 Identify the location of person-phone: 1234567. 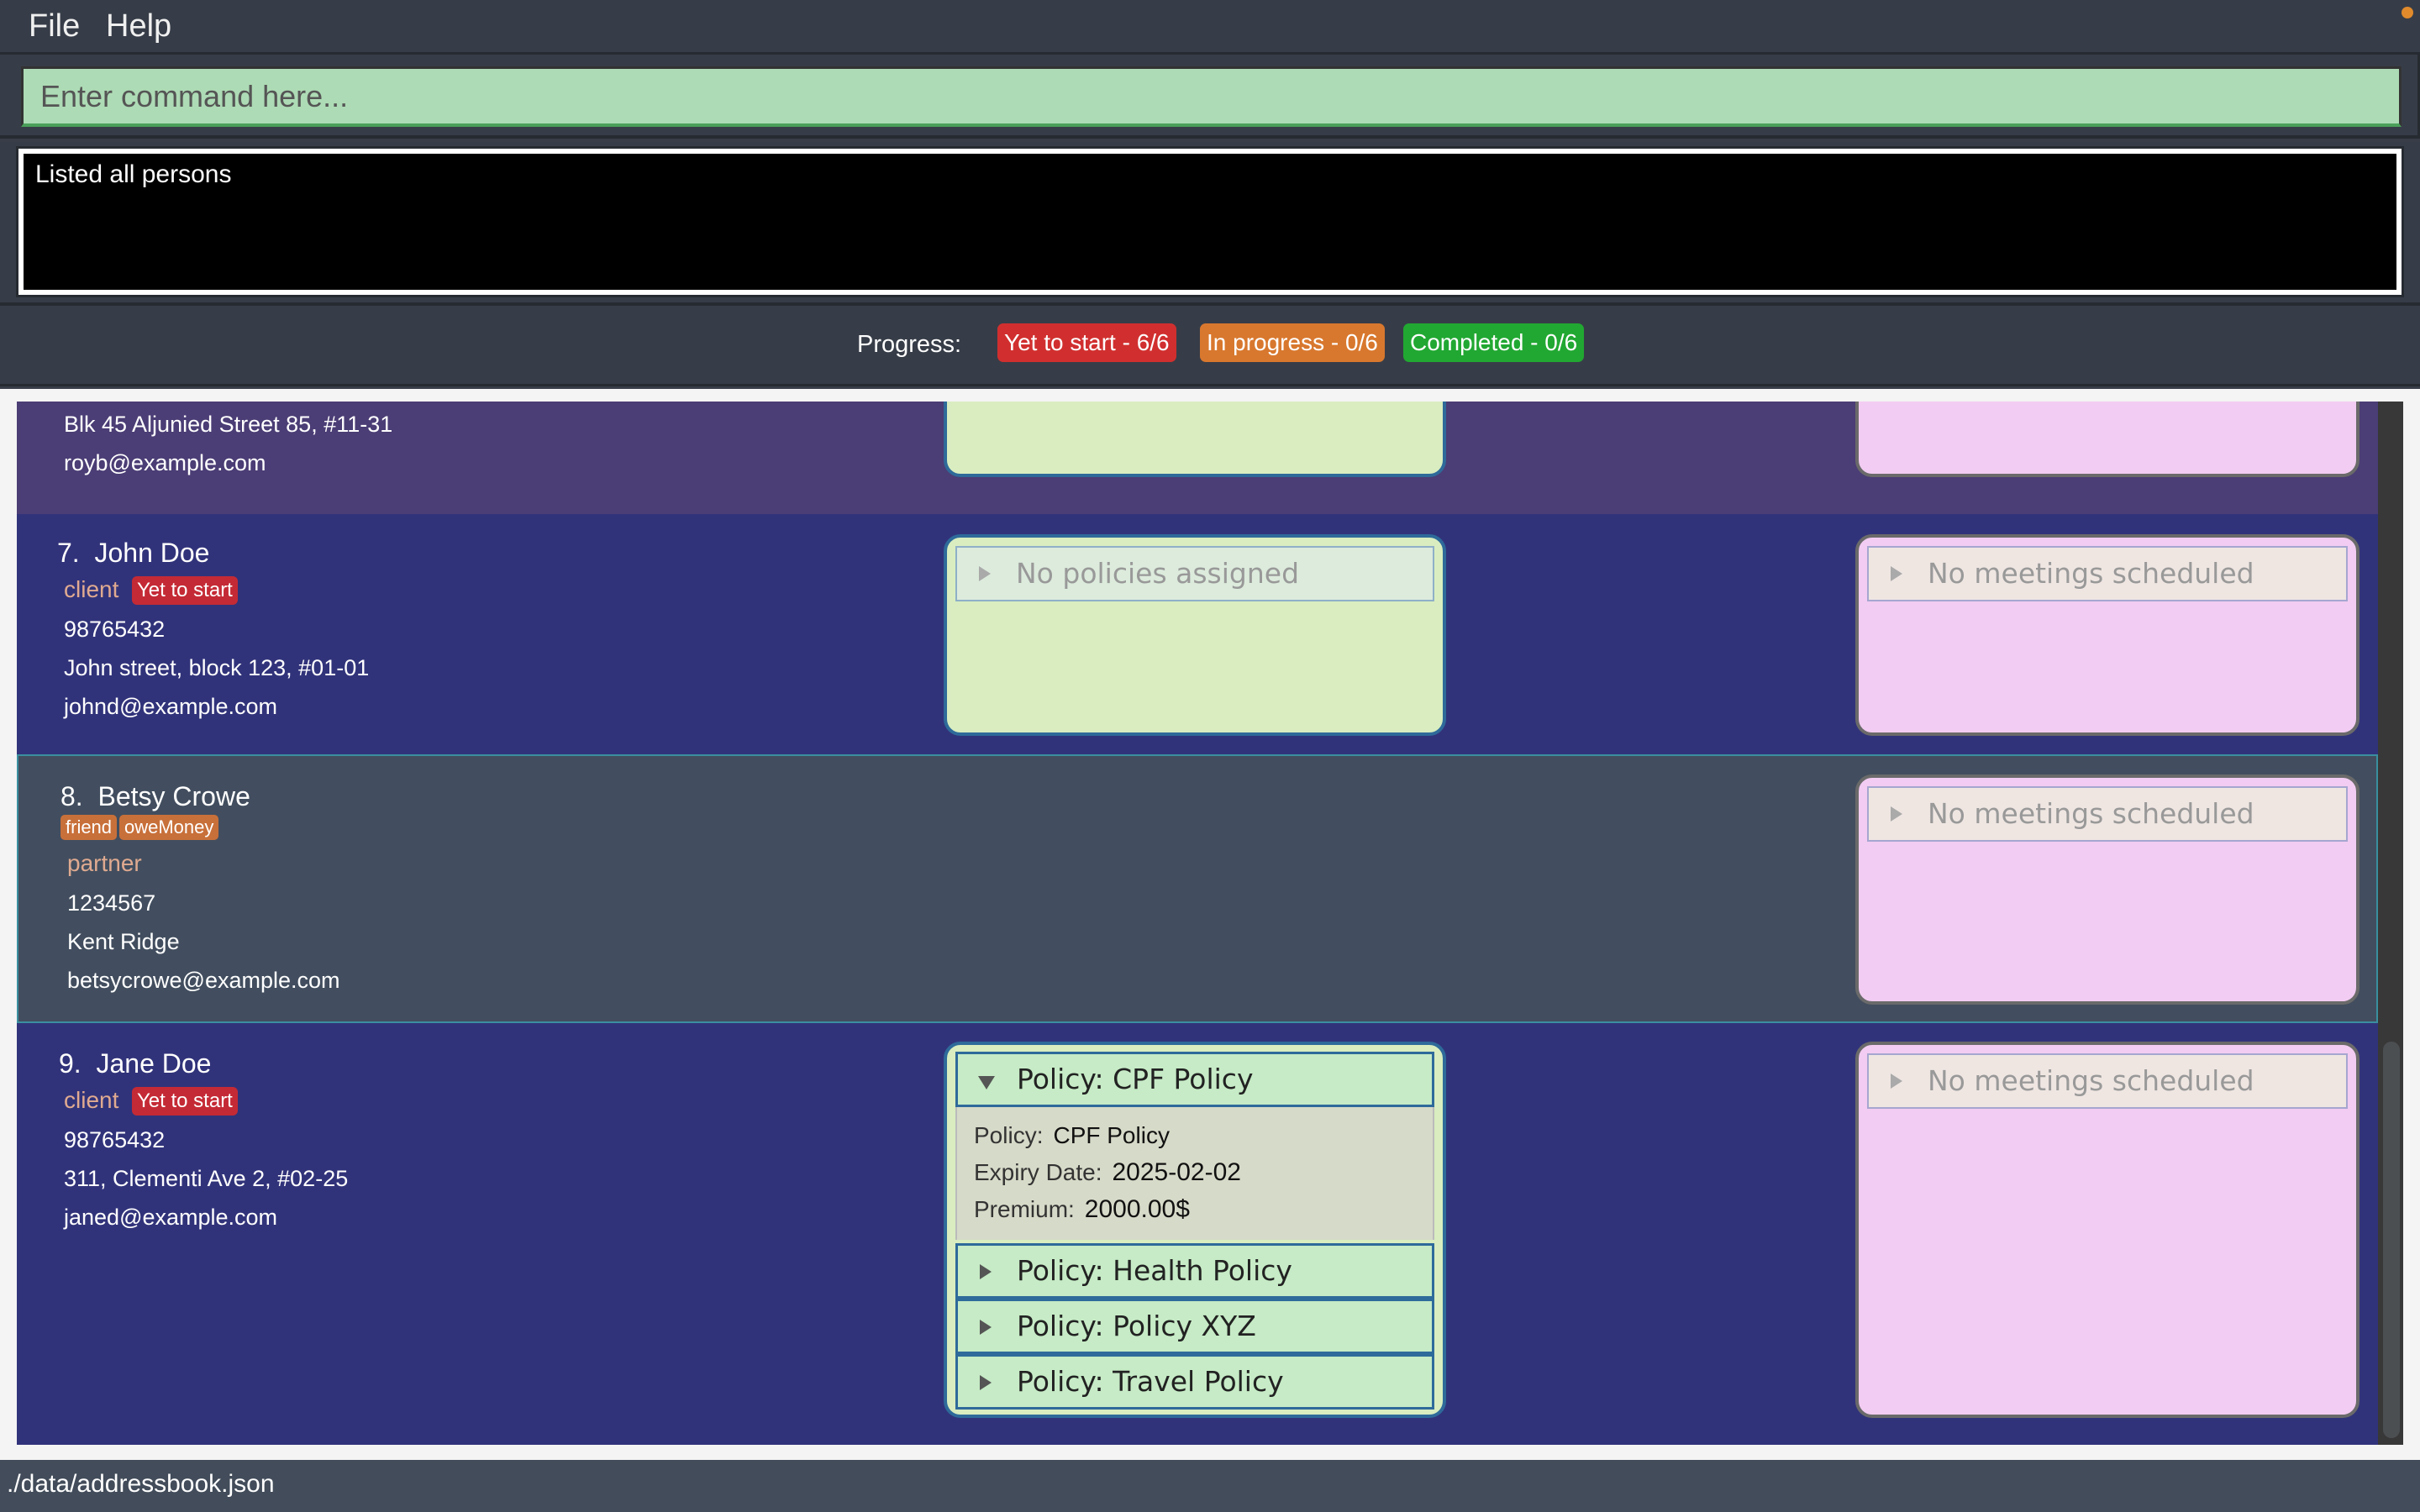
(112, 903).